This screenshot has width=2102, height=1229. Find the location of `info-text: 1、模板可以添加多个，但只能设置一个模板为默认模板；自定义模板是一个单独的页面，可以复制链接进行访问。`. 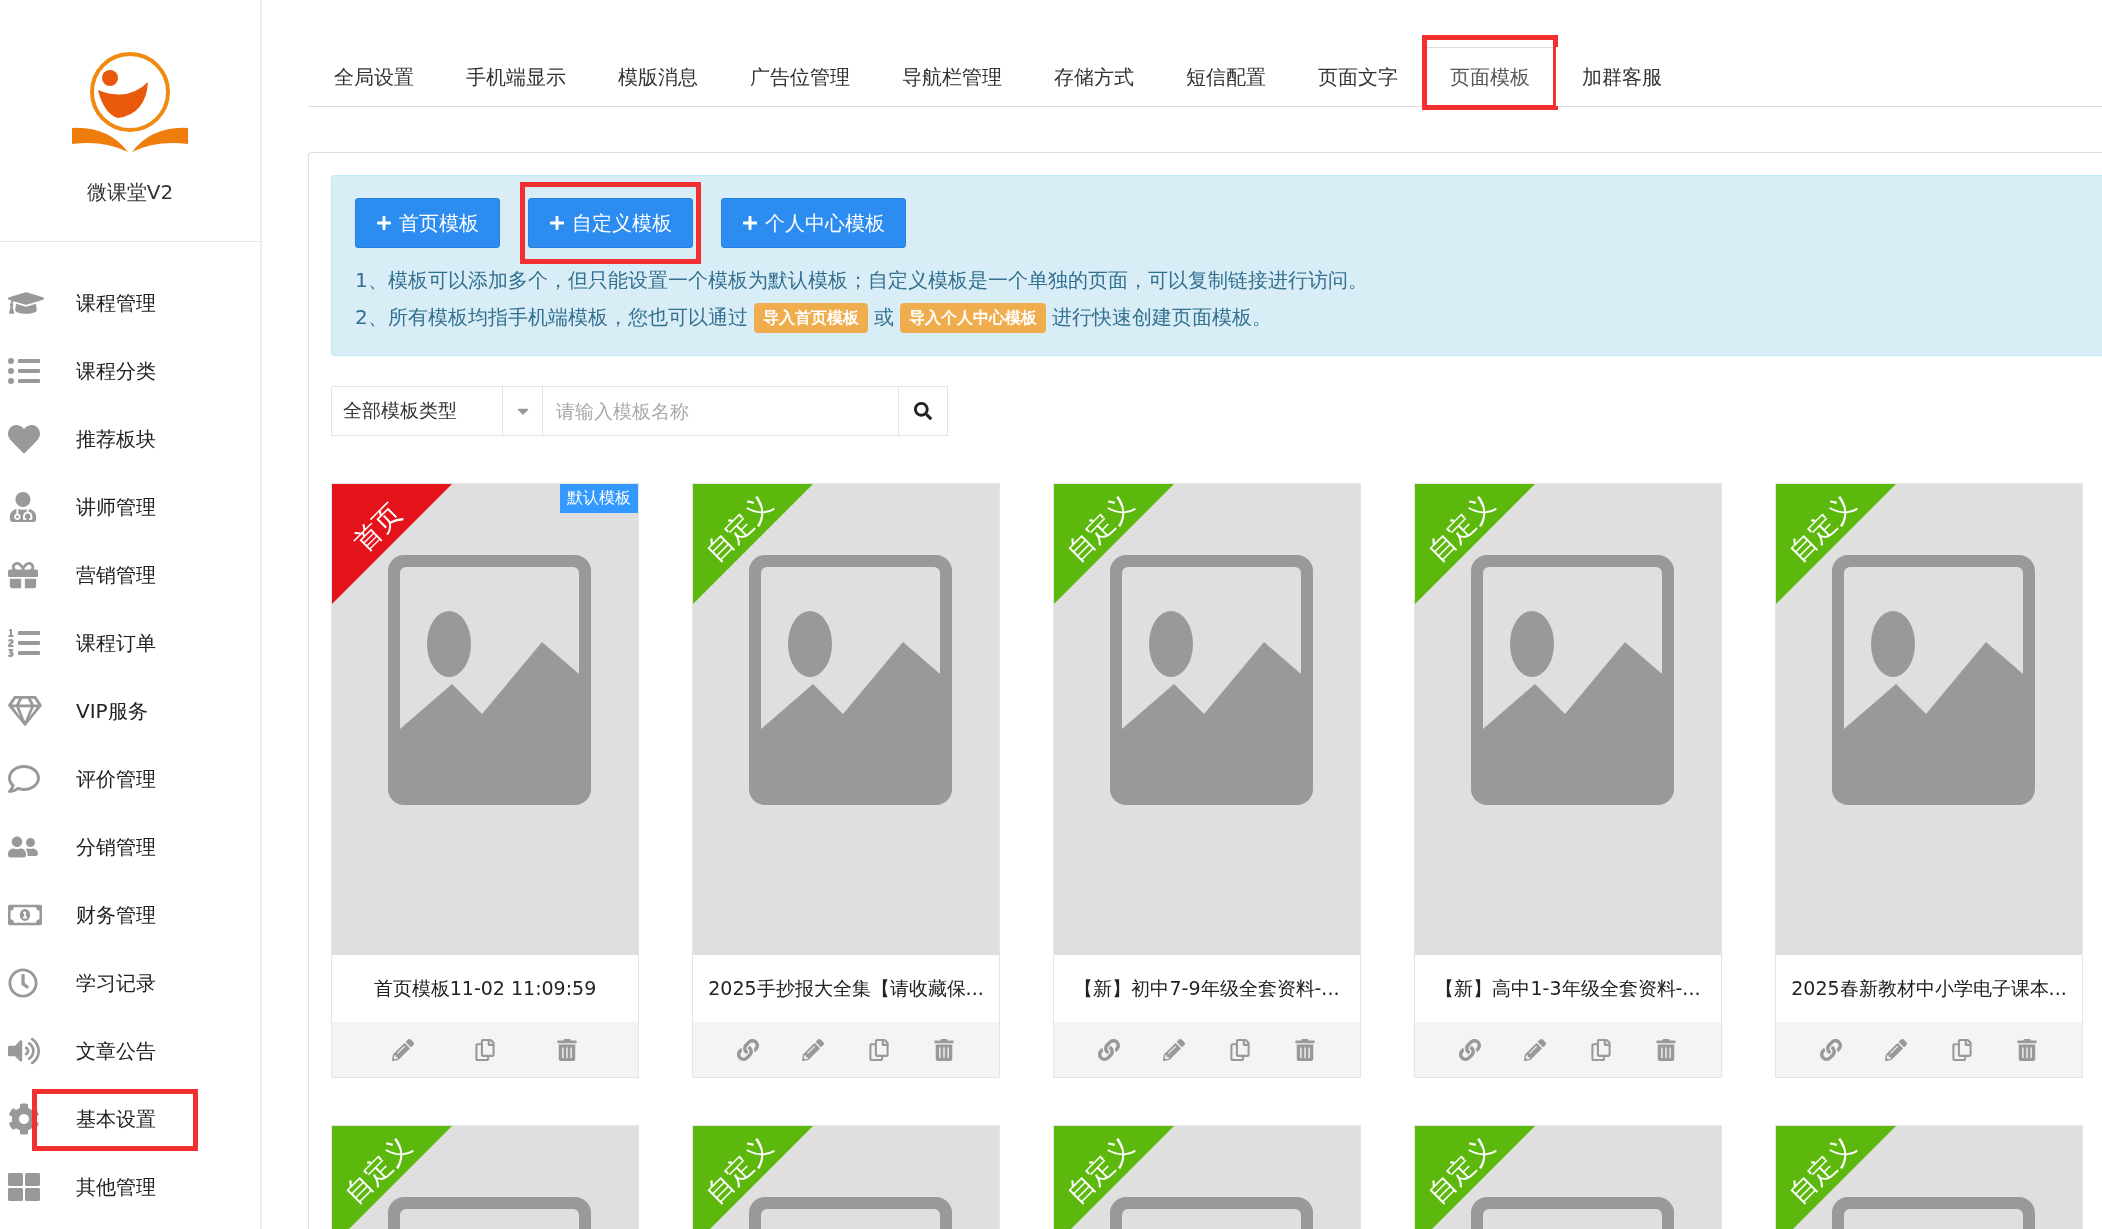

info-text: 1、模板可以添加多个，但只能设置一个模板为默认模板；自定义模板是一个单独的页面，可以复制链接进行访问。 is located at coordinates (861, 280).